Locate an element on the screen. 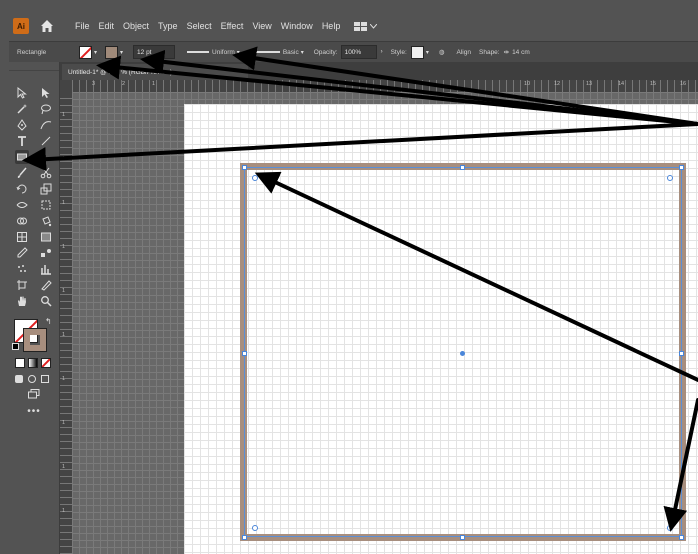 Image resolution: width=698 pixels, height=554 pixels. workspace-switcher-icon is located at coordinates (366, 26).